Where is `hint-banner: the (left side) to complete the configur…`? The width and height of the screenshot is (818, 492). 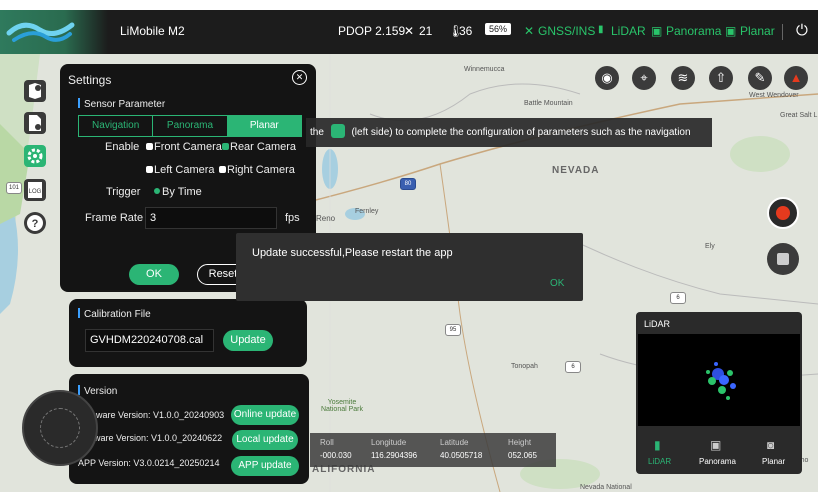
hint-banner: the (left side) to complete the configur… is located at coordinates (509, 132).